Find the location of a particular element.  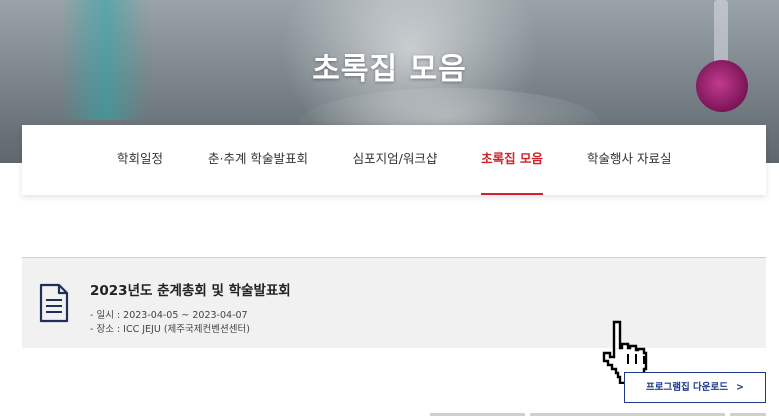

page-title: 초록집 모음 is located at coordinates (389, 69).